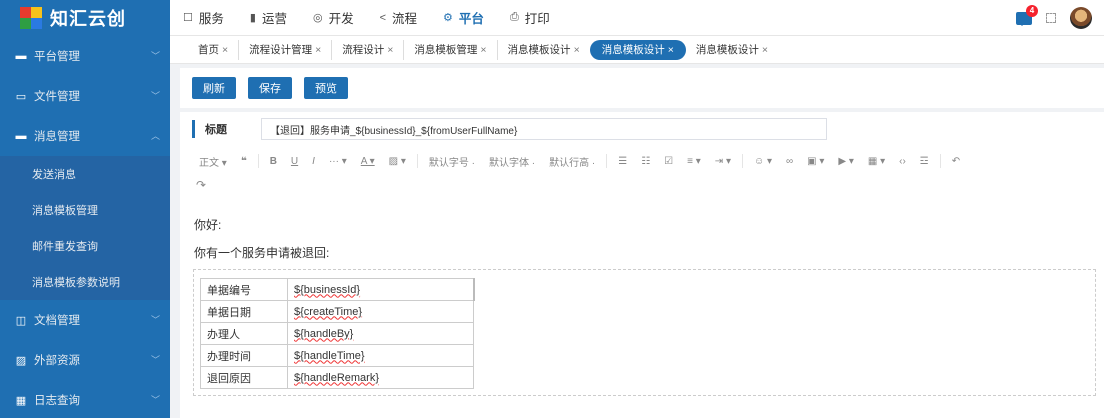  I want to click on tab-template-manage: 消息模板管理 ×, so click(451, 49).